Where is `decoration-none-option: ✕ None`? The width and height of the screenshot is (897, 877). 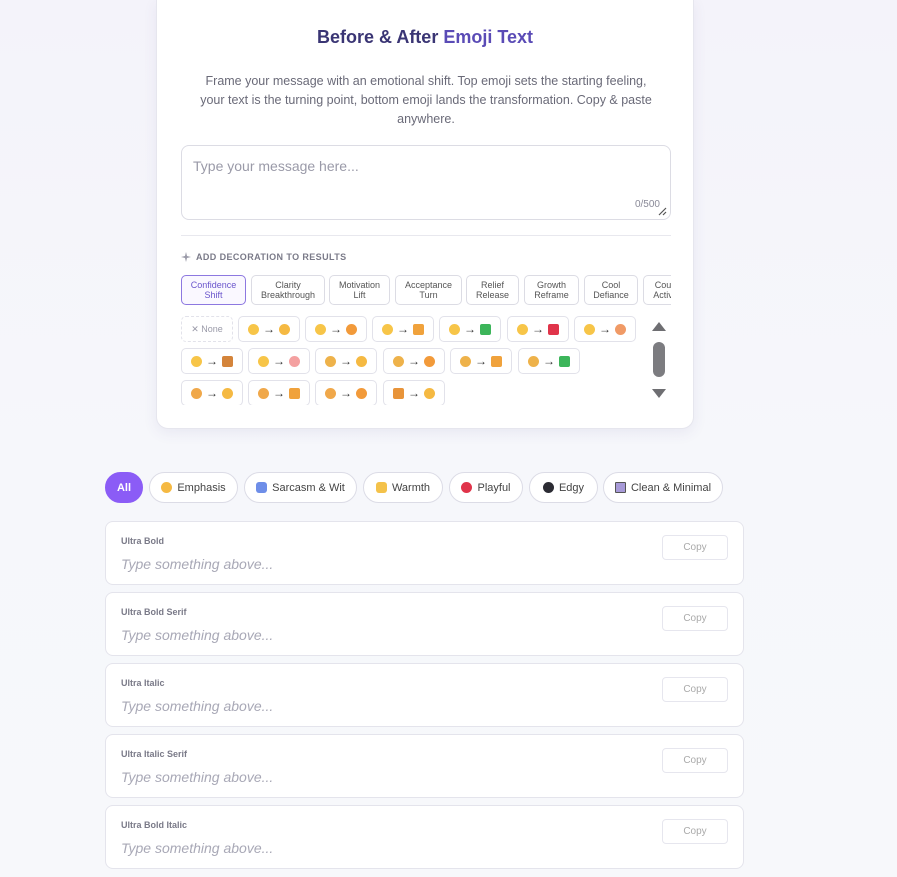
decoration-none-option: ✕ None is located at coordinates (207, 329).